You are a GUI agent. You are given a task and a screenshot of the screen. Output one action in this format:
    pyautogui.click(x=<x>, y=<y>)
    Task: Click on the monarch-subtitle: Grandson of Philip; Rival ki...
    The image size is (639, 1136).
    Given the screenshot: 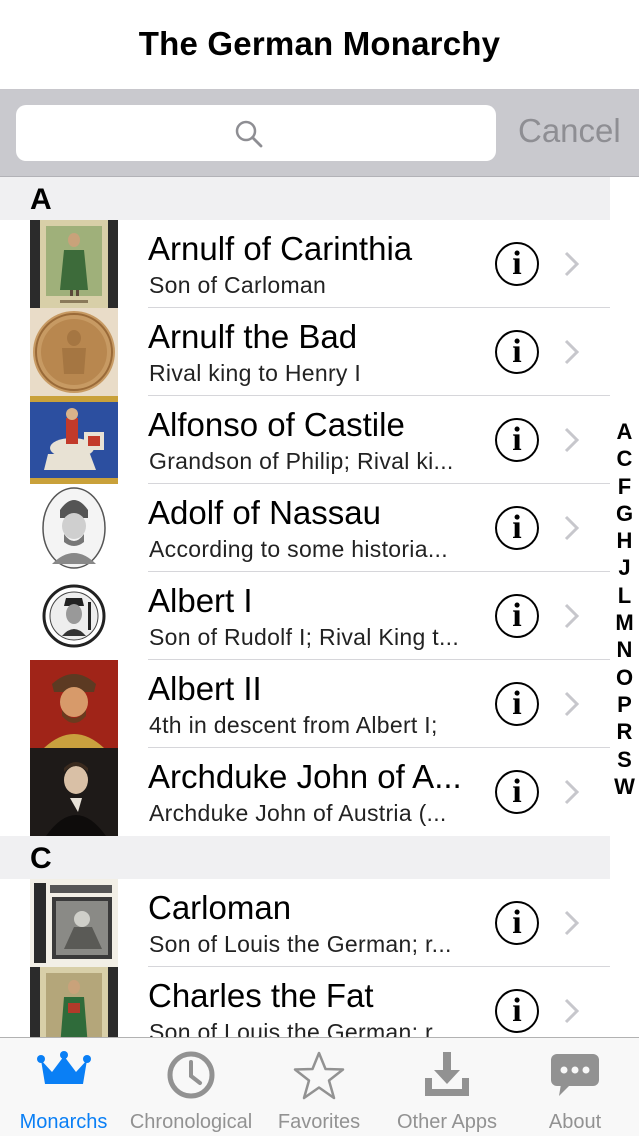 What is the action you would take?
    pyautogui.click(x=301, y=461)
    